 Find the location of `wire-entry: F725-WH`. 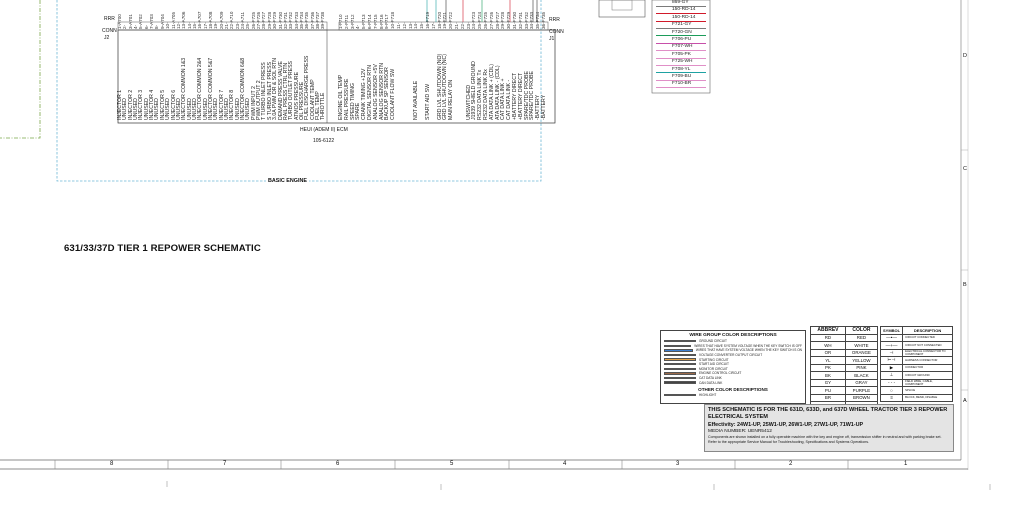

wire-entry: F725-WH is located at coordinates (681, 62).